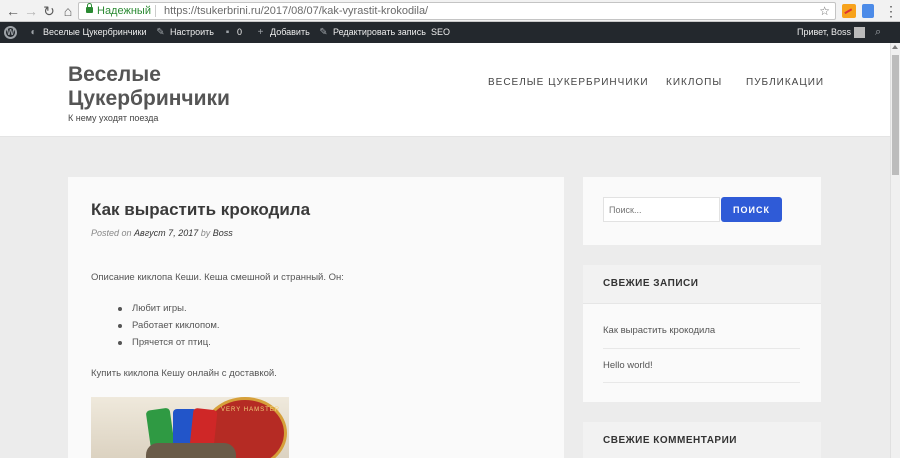 Image resolution: width=900 pixels, height=458 pixels. What do you see at coordinates (895, 250) in the screenshot?
I see `page-scrollbar` at bounding box center [895, 250].